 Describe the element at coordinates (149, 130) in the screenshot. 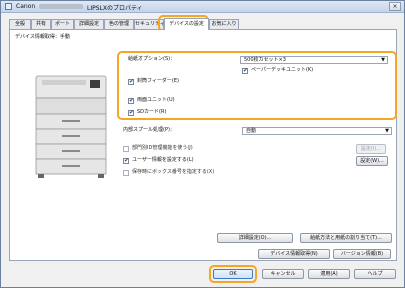

I see `spool-label: 内部スプール処理(P)：` at that location.